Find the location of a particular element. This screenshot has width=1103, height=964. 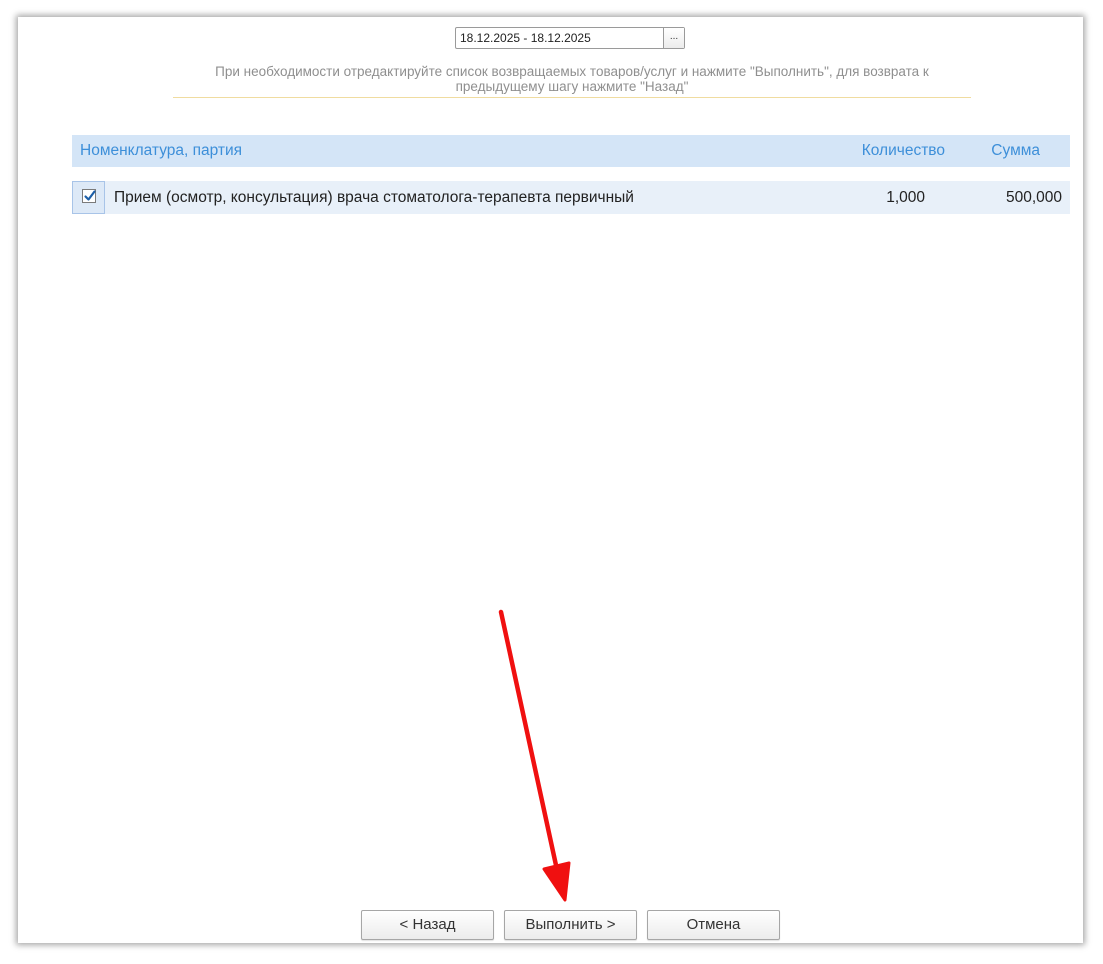

row-quantity: 1,000 is located at coordinates (905, 197).